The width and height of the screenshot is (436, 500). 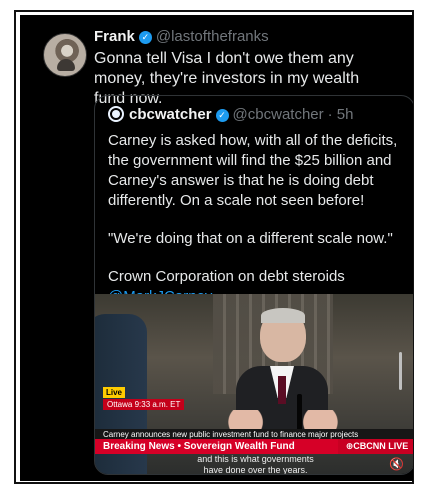 I want to click on live-label: Live, so click(x=114, y=392).